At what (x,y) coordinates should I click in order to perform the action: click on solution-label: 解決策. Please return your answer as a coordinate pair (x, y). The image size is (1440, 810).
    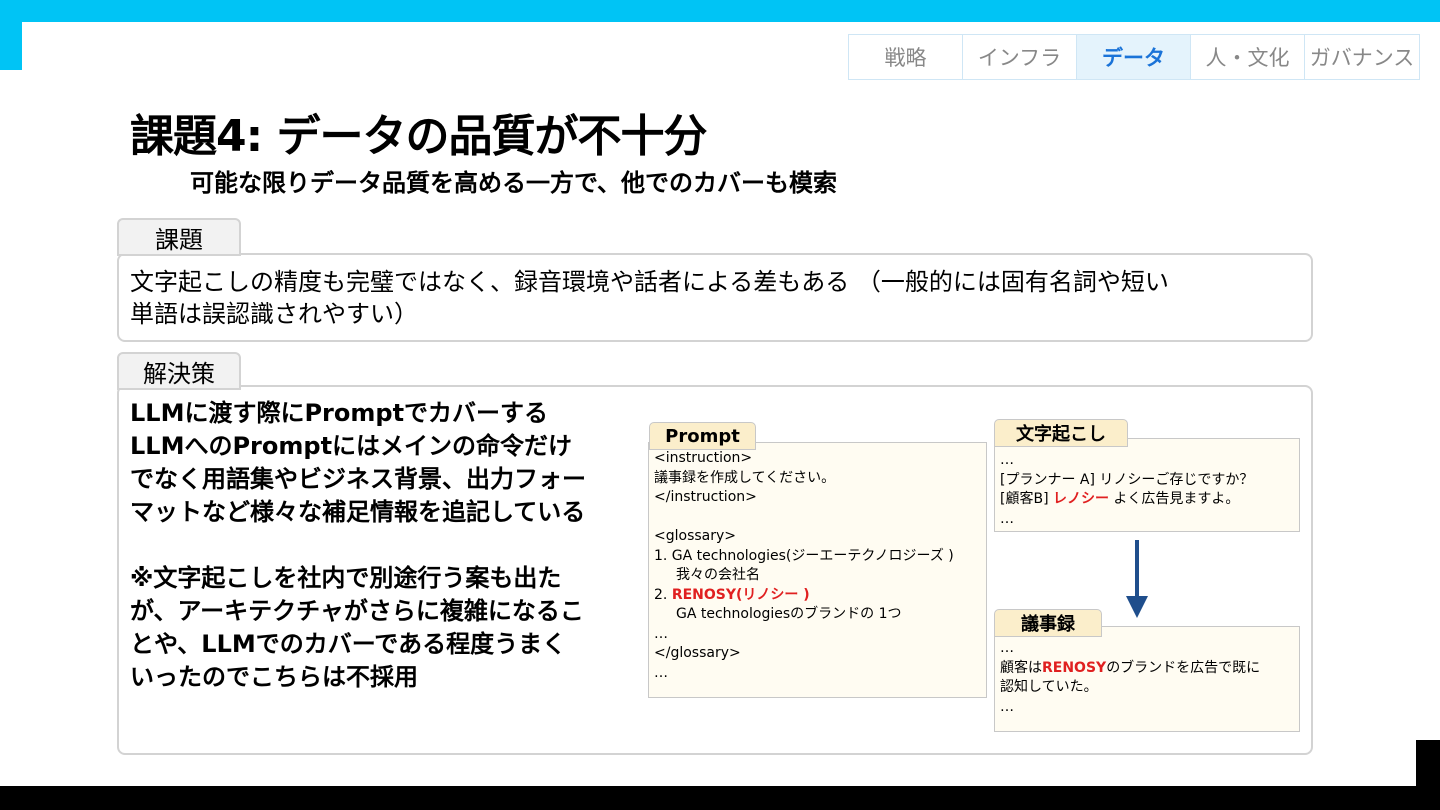
    Looking at the image, I should click on (179, 371).